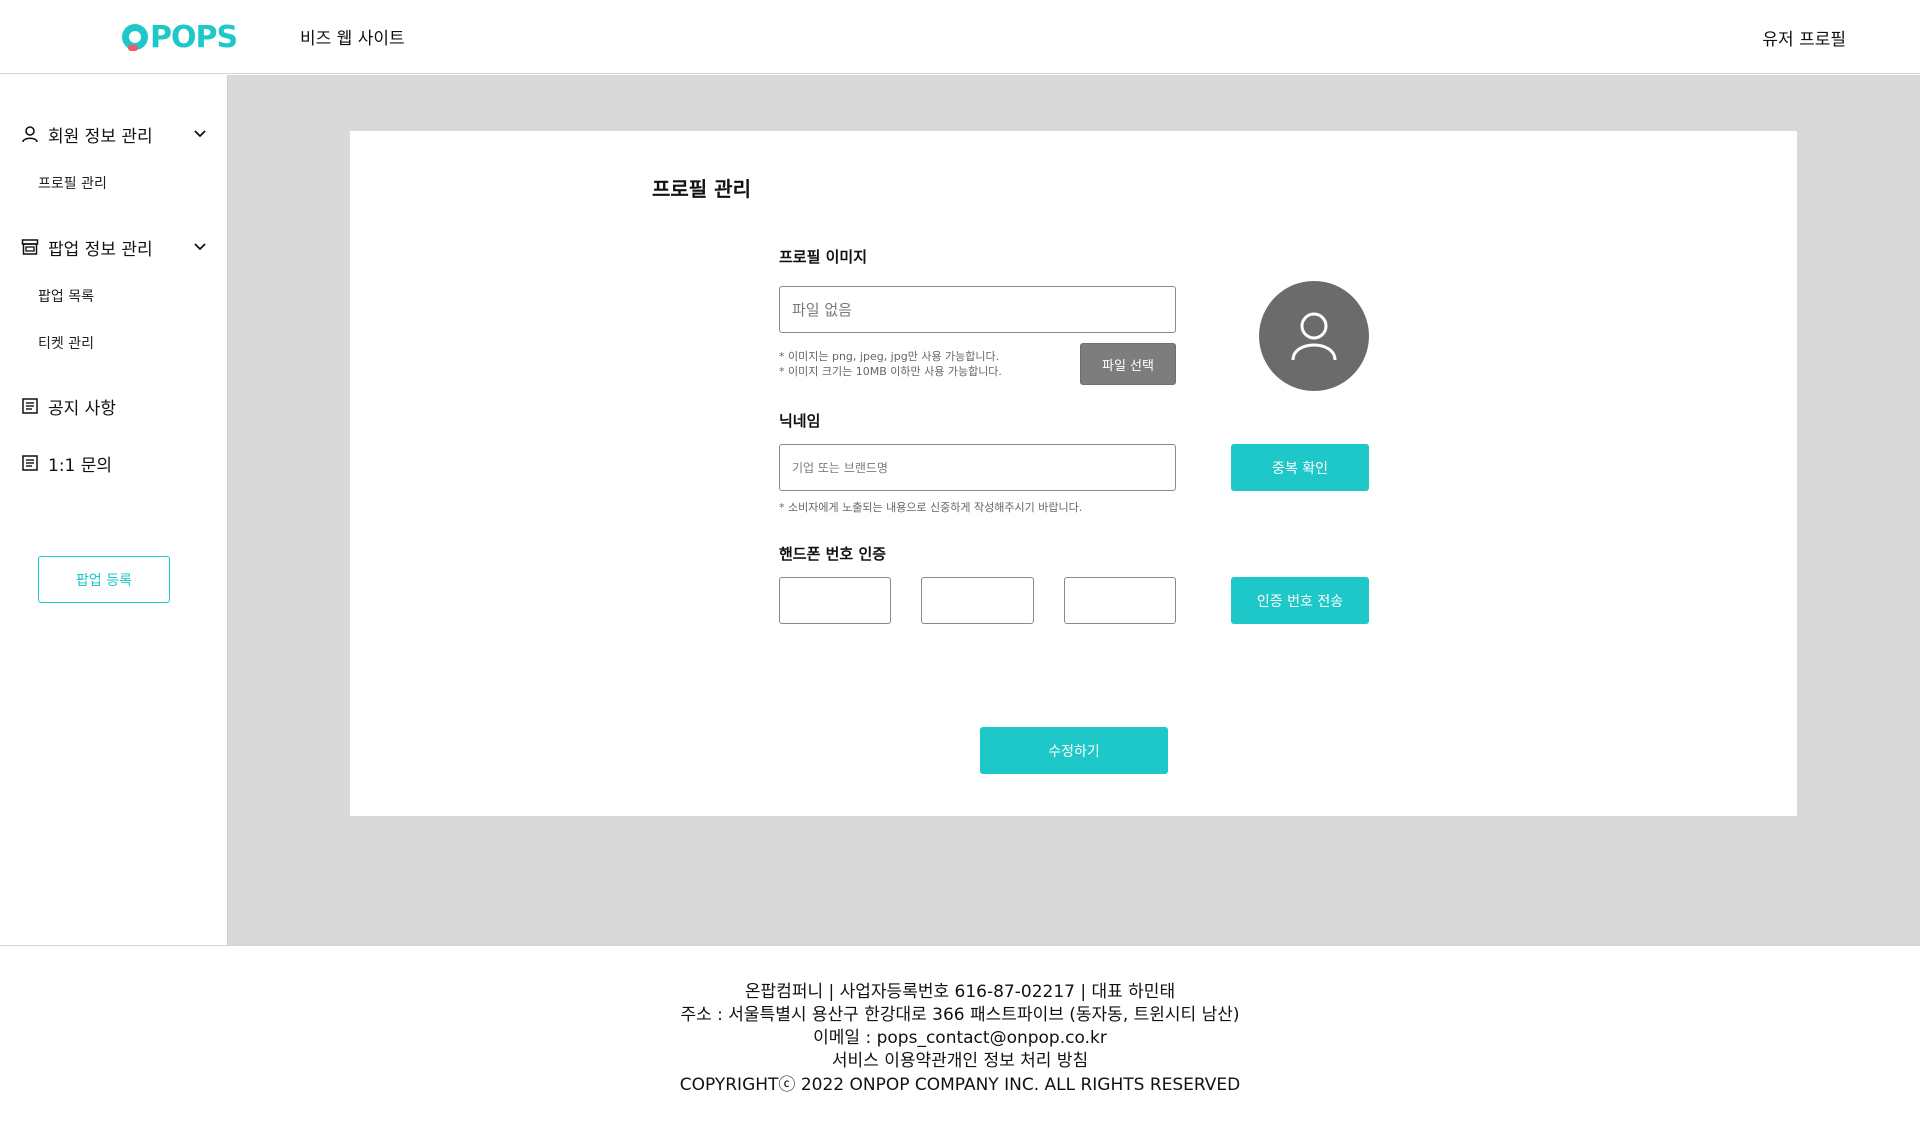 The width and height of the screenshot is (1920, 1131). What do you see at coordinates (1804, 37) in the screenshot?
I see `user-profile-link: 유저 프로필` at bounding box center [1804, 37].